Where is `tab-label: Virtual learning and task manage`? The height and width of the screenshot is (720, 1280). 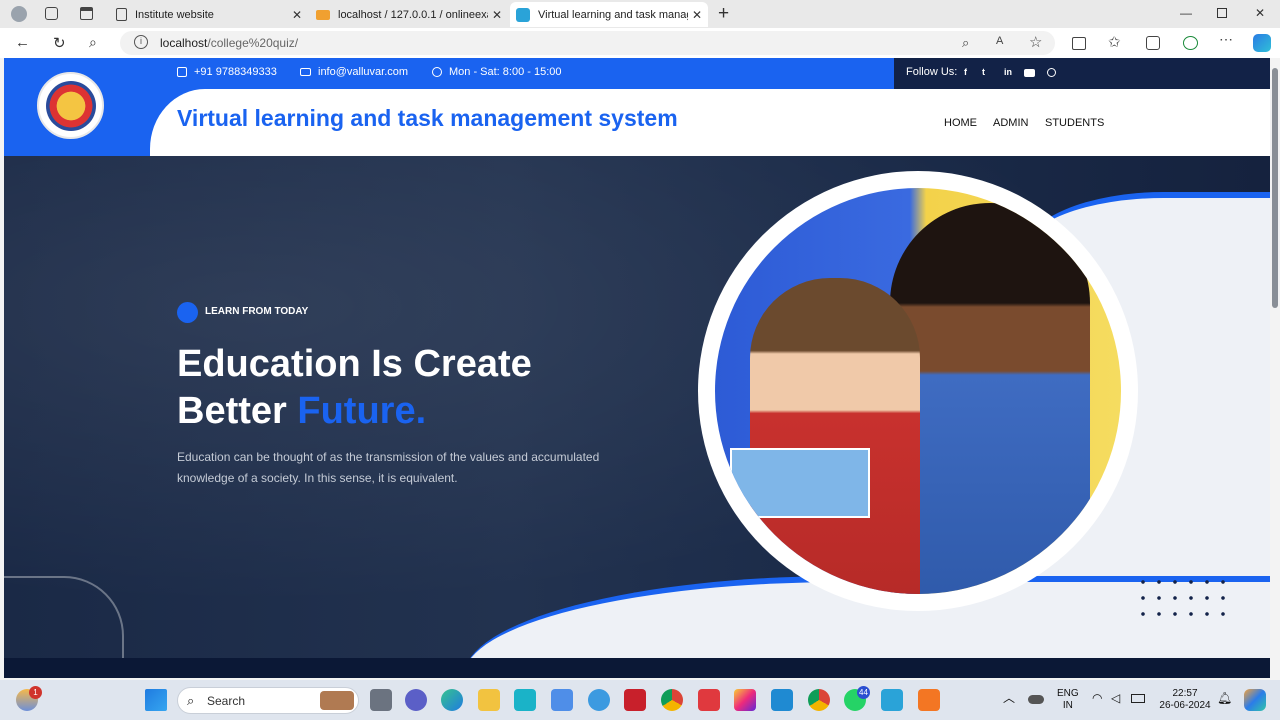
tab-label: Virtual learning and task manage is located at coordinates (613, 14).